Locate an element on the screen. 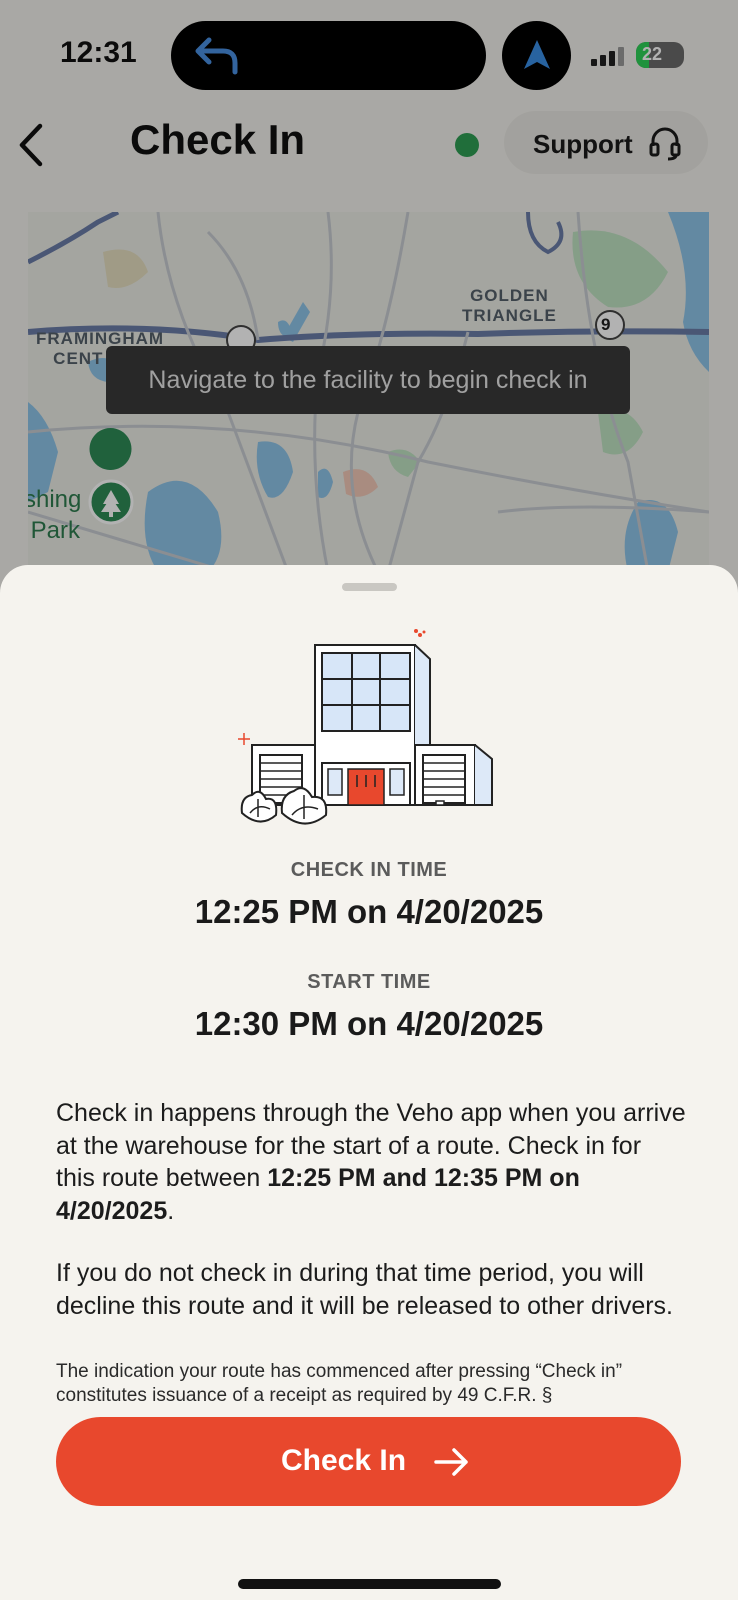 This screenshot has width=738, height=1600. home-indicator is located at coordinates (369, 1584).